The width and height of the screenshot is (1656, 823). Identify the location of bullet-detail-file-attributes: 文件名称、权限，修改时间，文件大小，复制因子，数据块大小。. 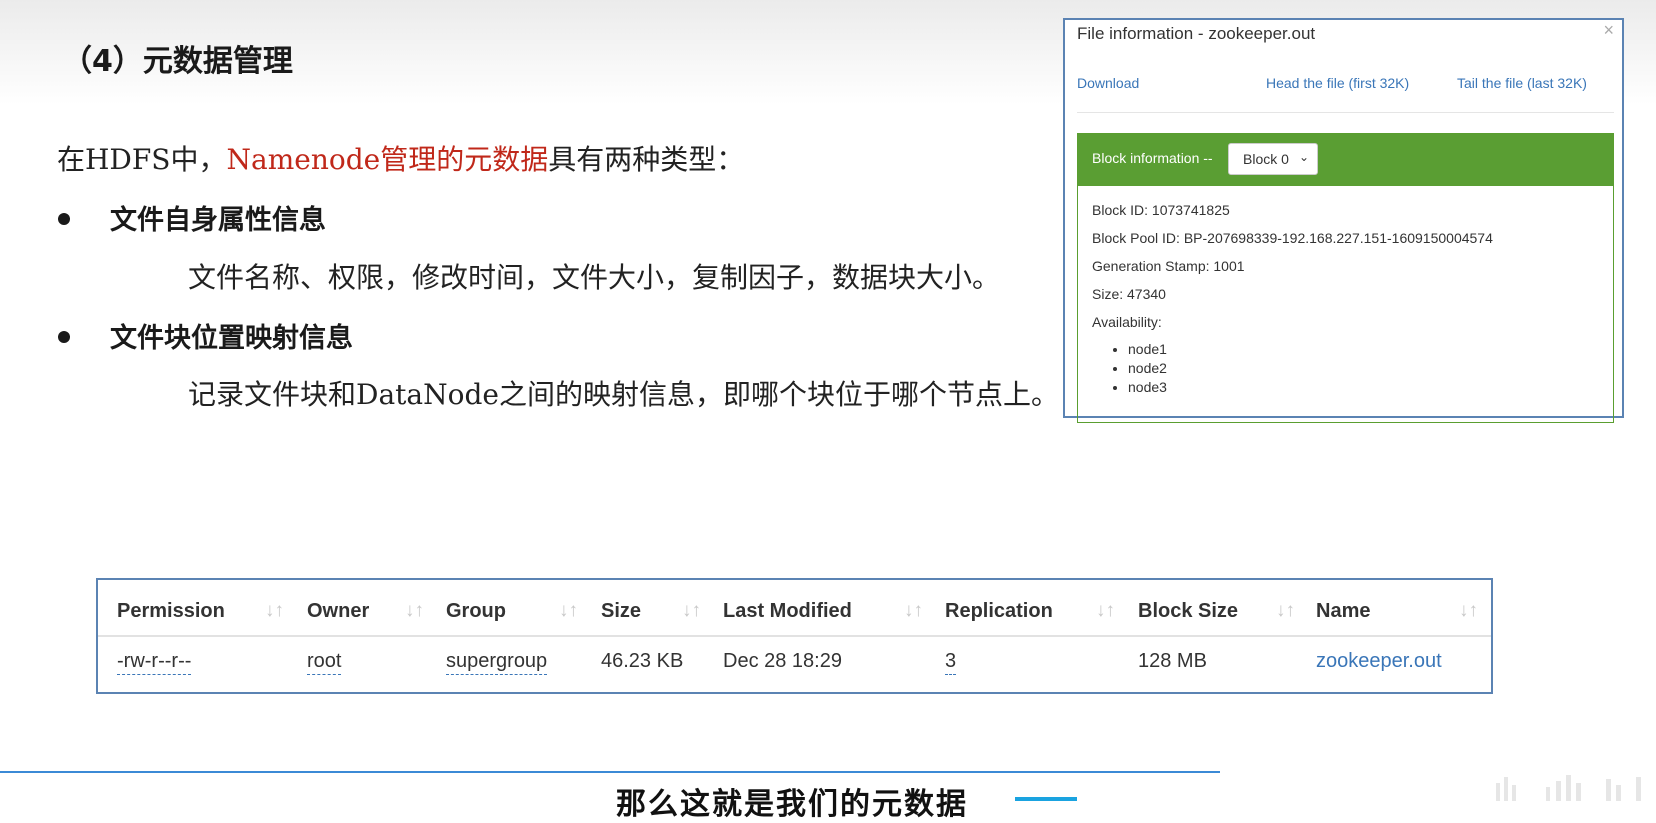
(594, 277).